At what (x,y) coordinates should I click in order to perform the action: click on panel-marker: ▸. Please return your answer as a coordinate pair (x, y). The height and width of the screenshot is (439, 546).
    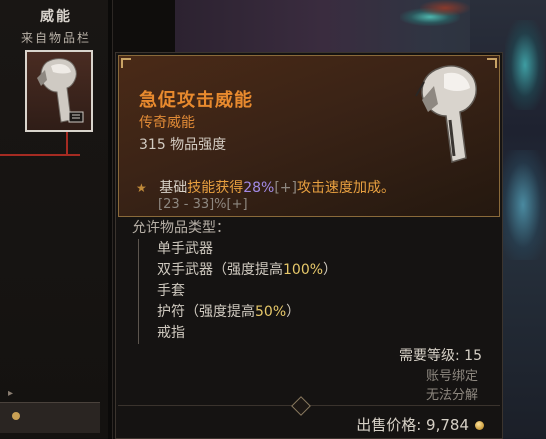
    Looking at the image, I should click on (11, 393).